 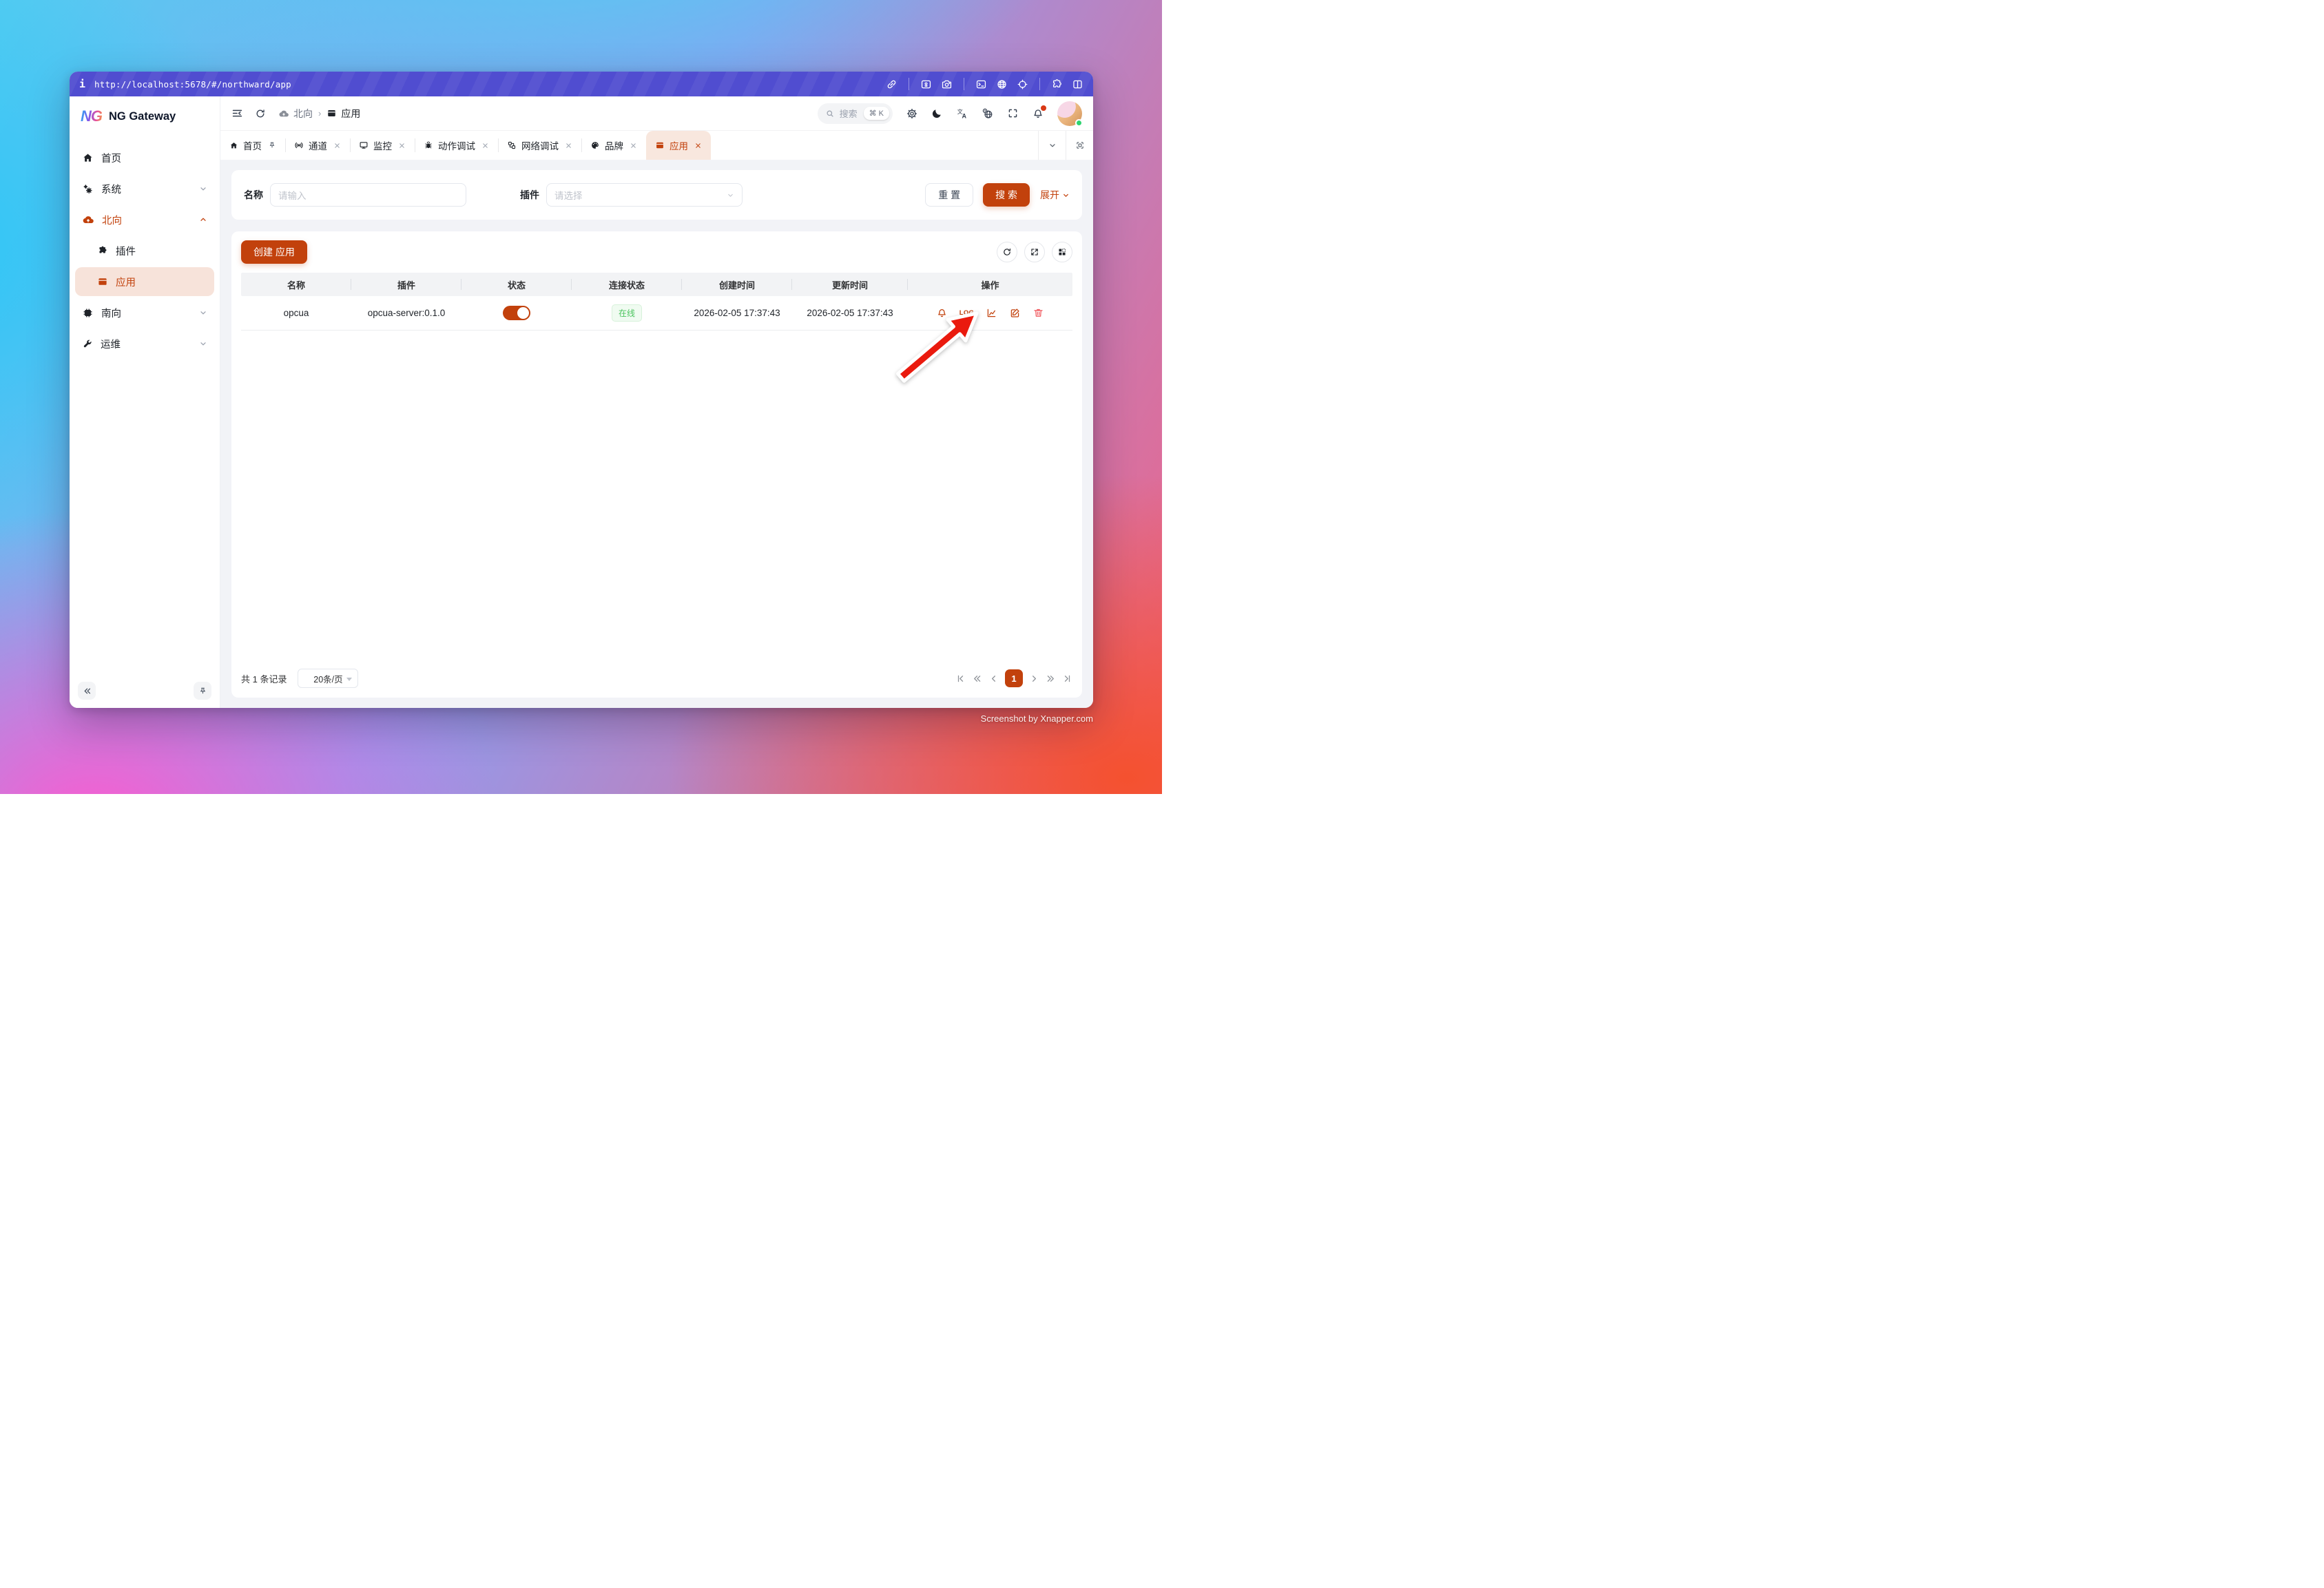 What do you see at coordinates (1015, 313) in the screenshot?
I see `edit-icon` at bounding box center [1015, 313].